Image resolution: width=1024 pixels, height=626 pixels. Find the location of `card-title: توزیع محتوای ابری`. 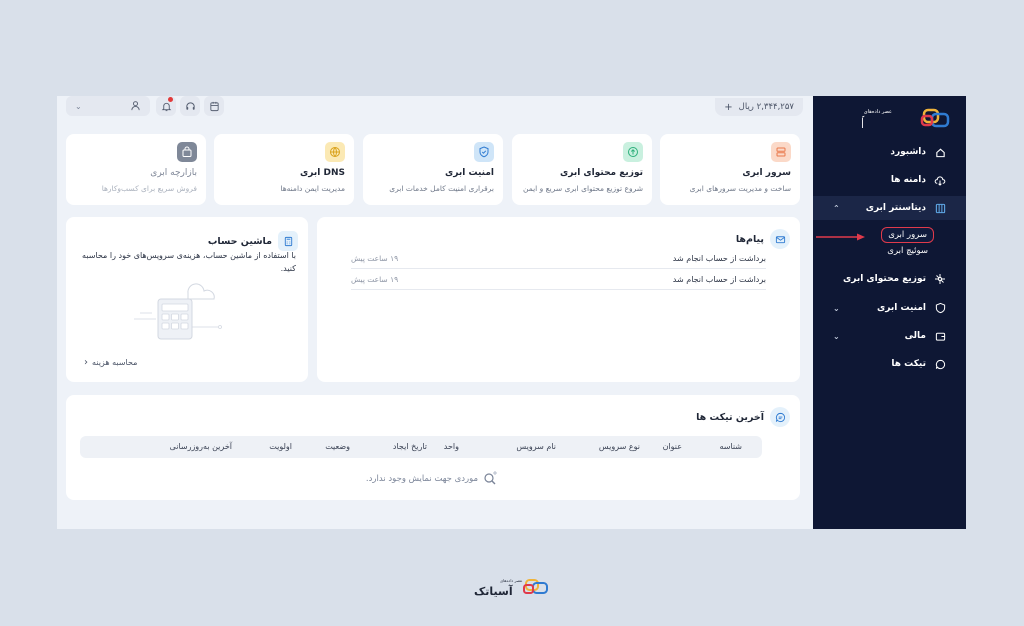

card-title: توزیع محتوای ابری is located at coordinates (601, 173).